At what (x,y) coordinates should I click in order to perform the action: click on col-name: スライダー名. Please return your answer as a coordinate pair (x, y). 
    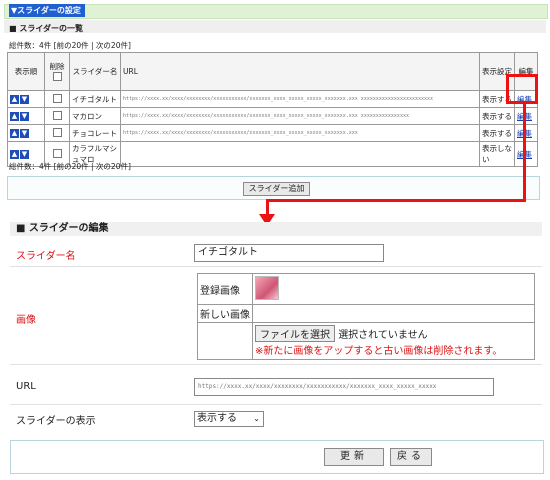
    Looking at the image, I should click on (95, 71).